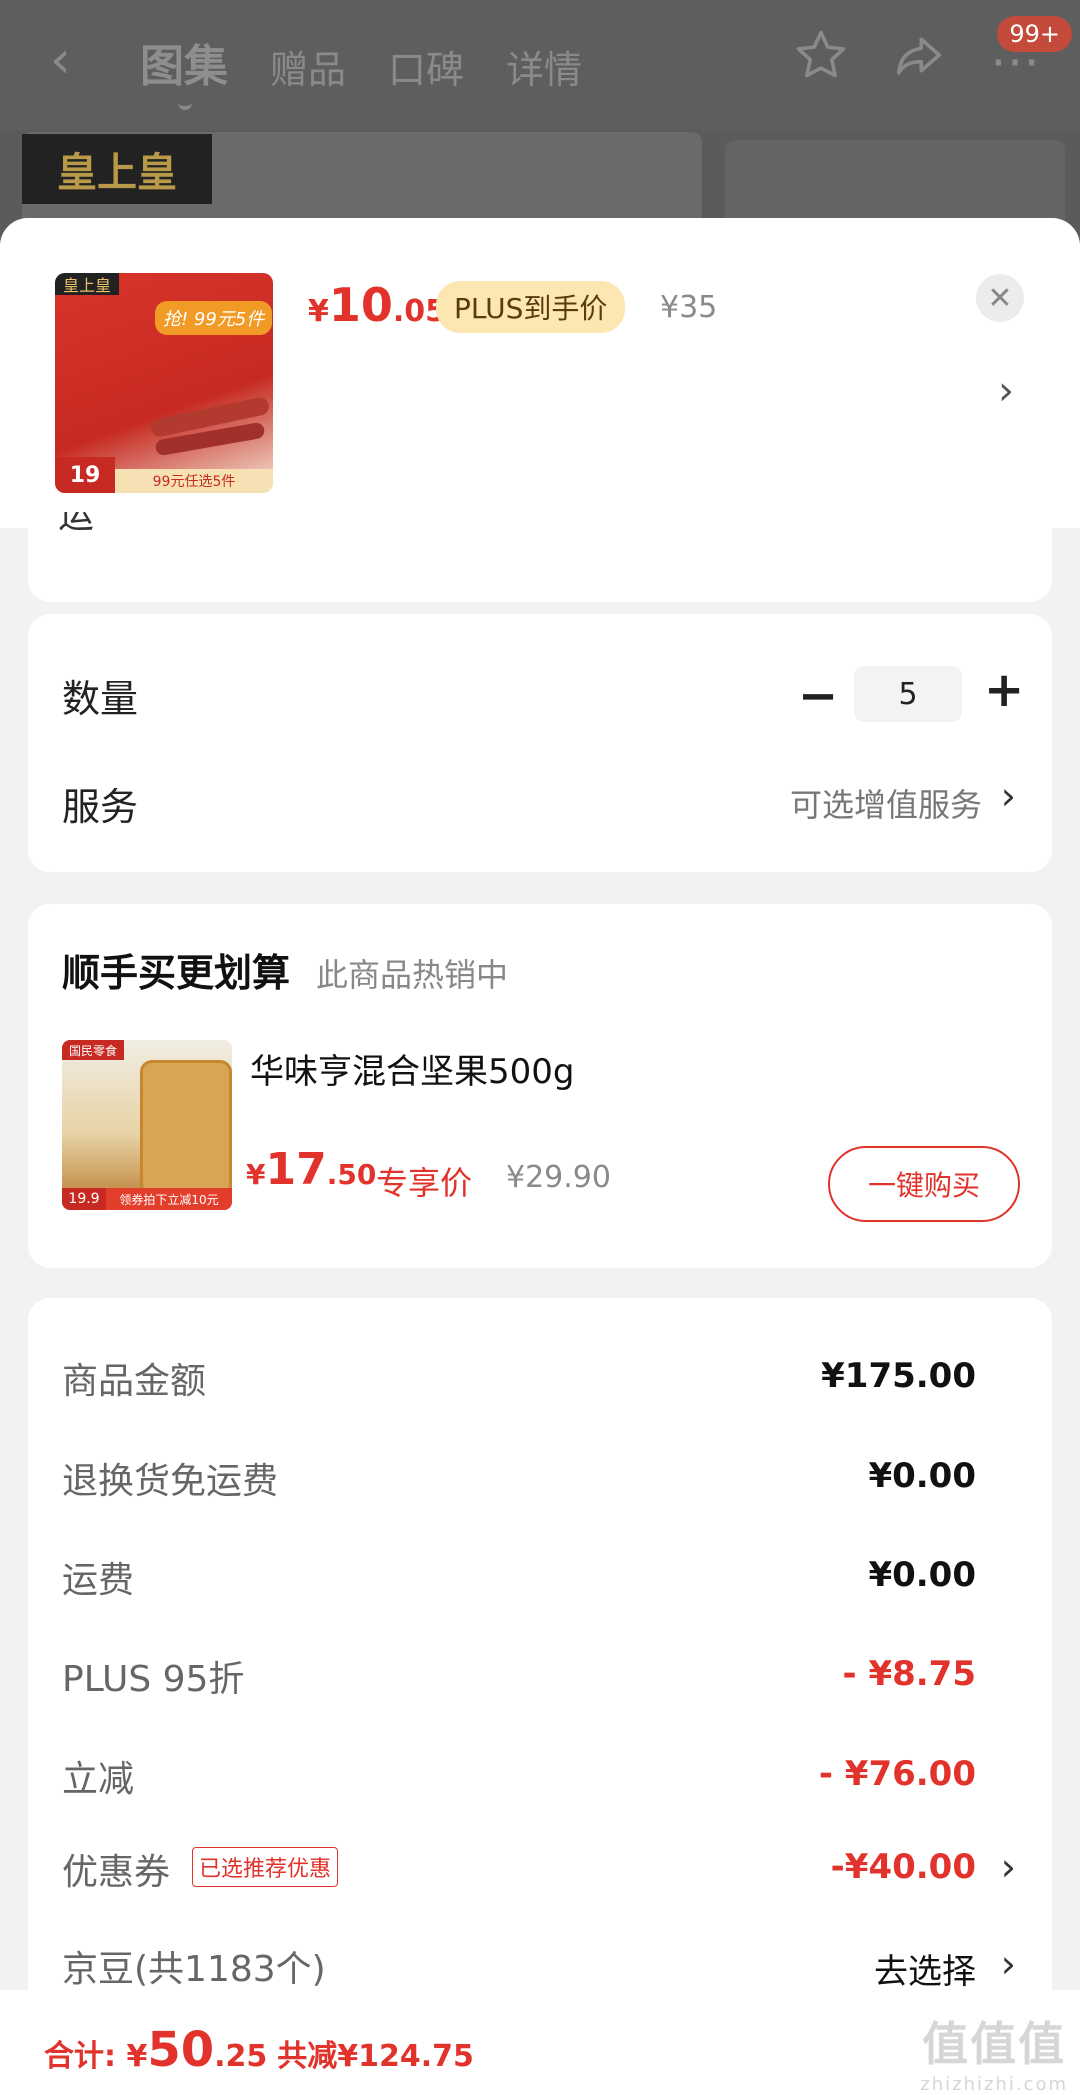 The image size is (1080, 2095). Describe the element at coordinates (558, 1177) in the screenshot. I see `bundle-original-price: ¥29.90` at that location.